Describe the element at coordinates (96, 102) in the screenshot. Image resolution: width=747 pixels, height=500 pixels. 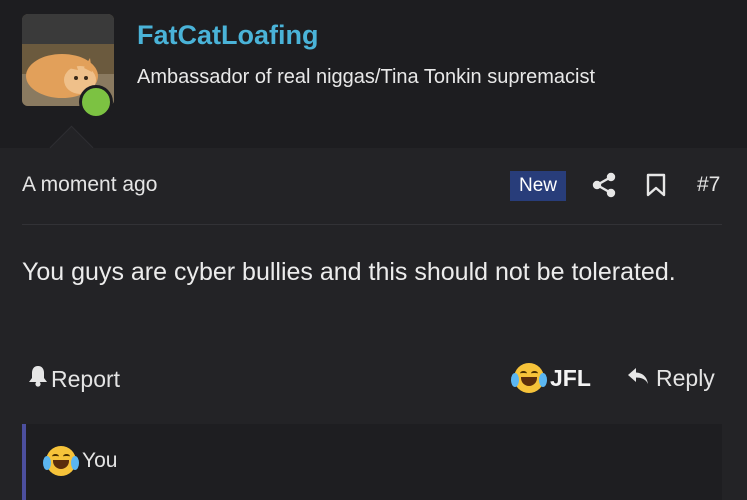
I see `online-status-indicator` at that location.